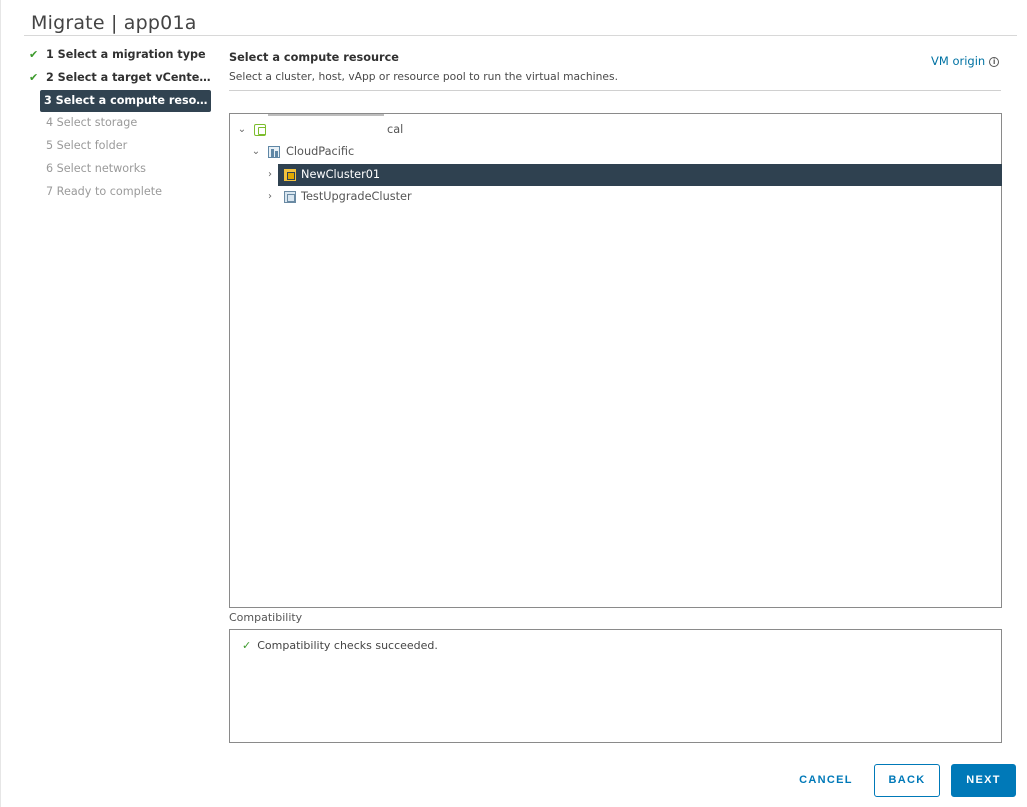 The height and width of the screenshot is (807, 1027). I want to click on next-button: NEXT, so click(983, 780).